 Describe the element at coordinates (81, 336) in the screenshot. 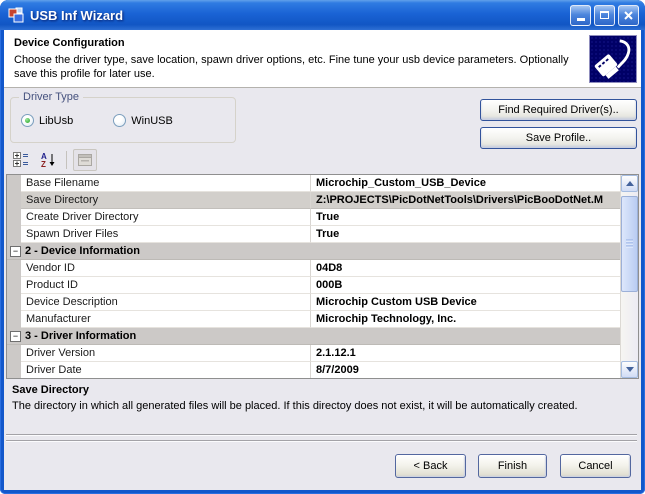

I see `category-label: 3 - Driver Information` at that location.